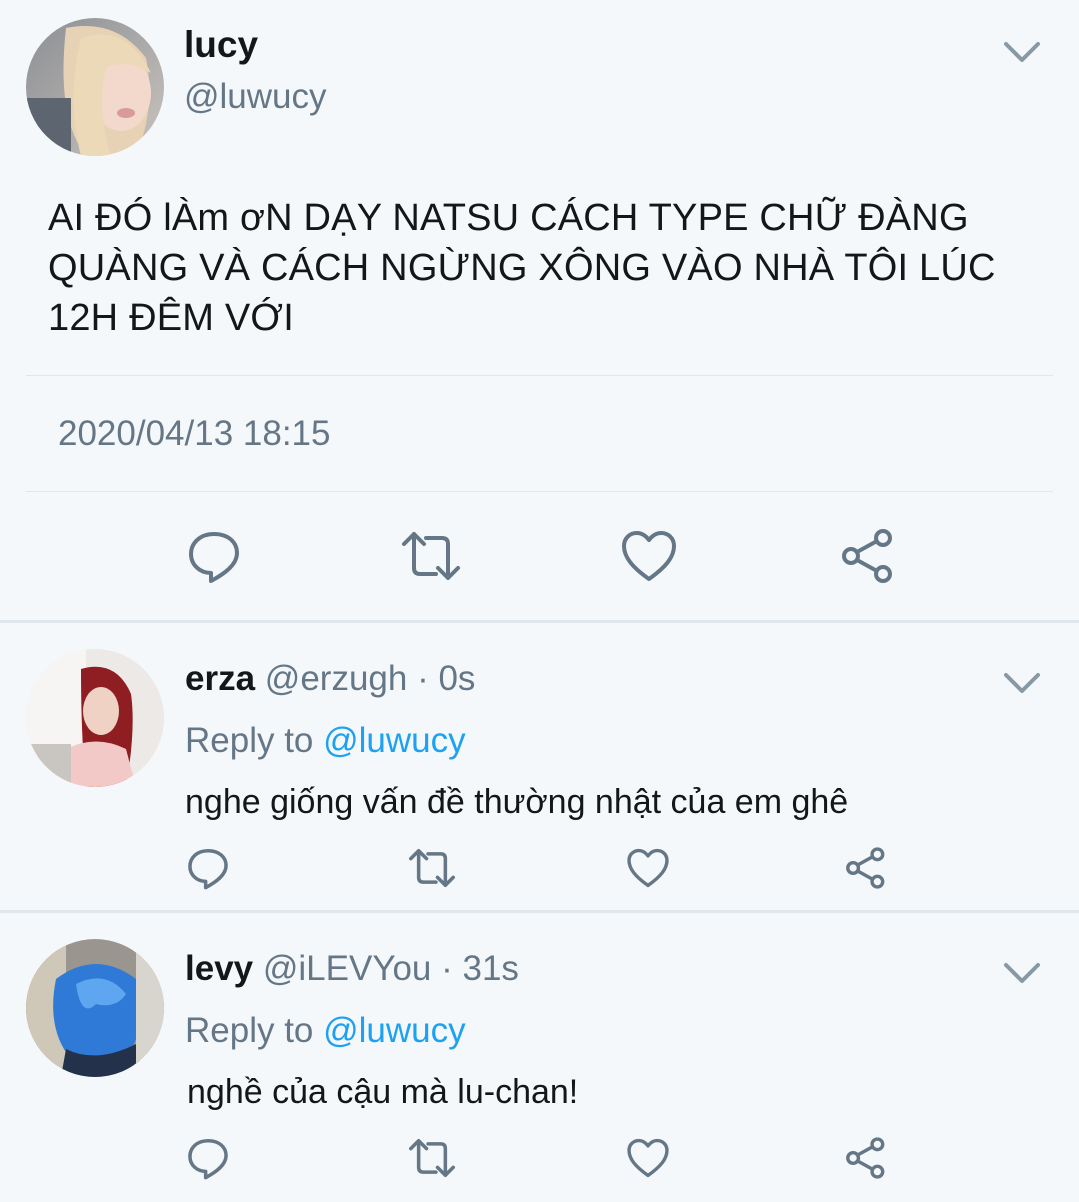  I want to click on reply-header: erza @erzugh · 0s, so click(330, 679).